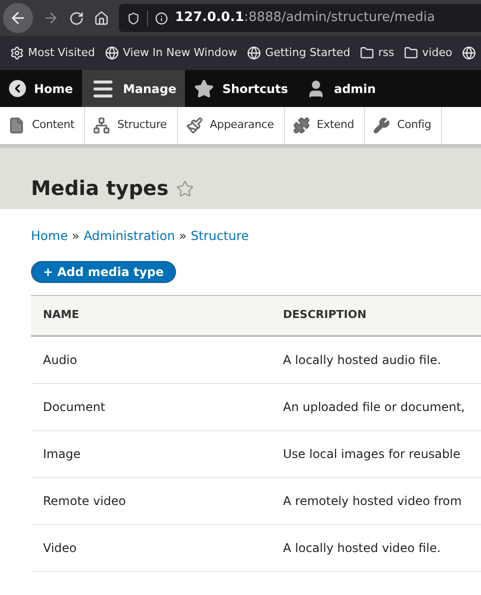  What do you see at coordinates (131, 125) in the screenshot?
I see `tray-link: Structure` at bounding box center [131, 125].